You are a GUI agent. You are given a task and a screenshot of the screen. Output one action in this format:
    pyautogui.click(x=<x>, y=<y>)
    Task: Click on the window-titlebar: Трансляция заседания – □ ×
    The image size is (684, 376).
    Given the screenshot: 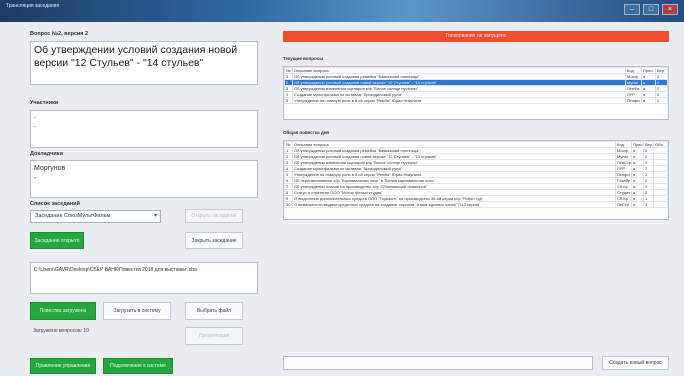 What is the action you would take?
    pyautogui.click(x=342, y=11)
    